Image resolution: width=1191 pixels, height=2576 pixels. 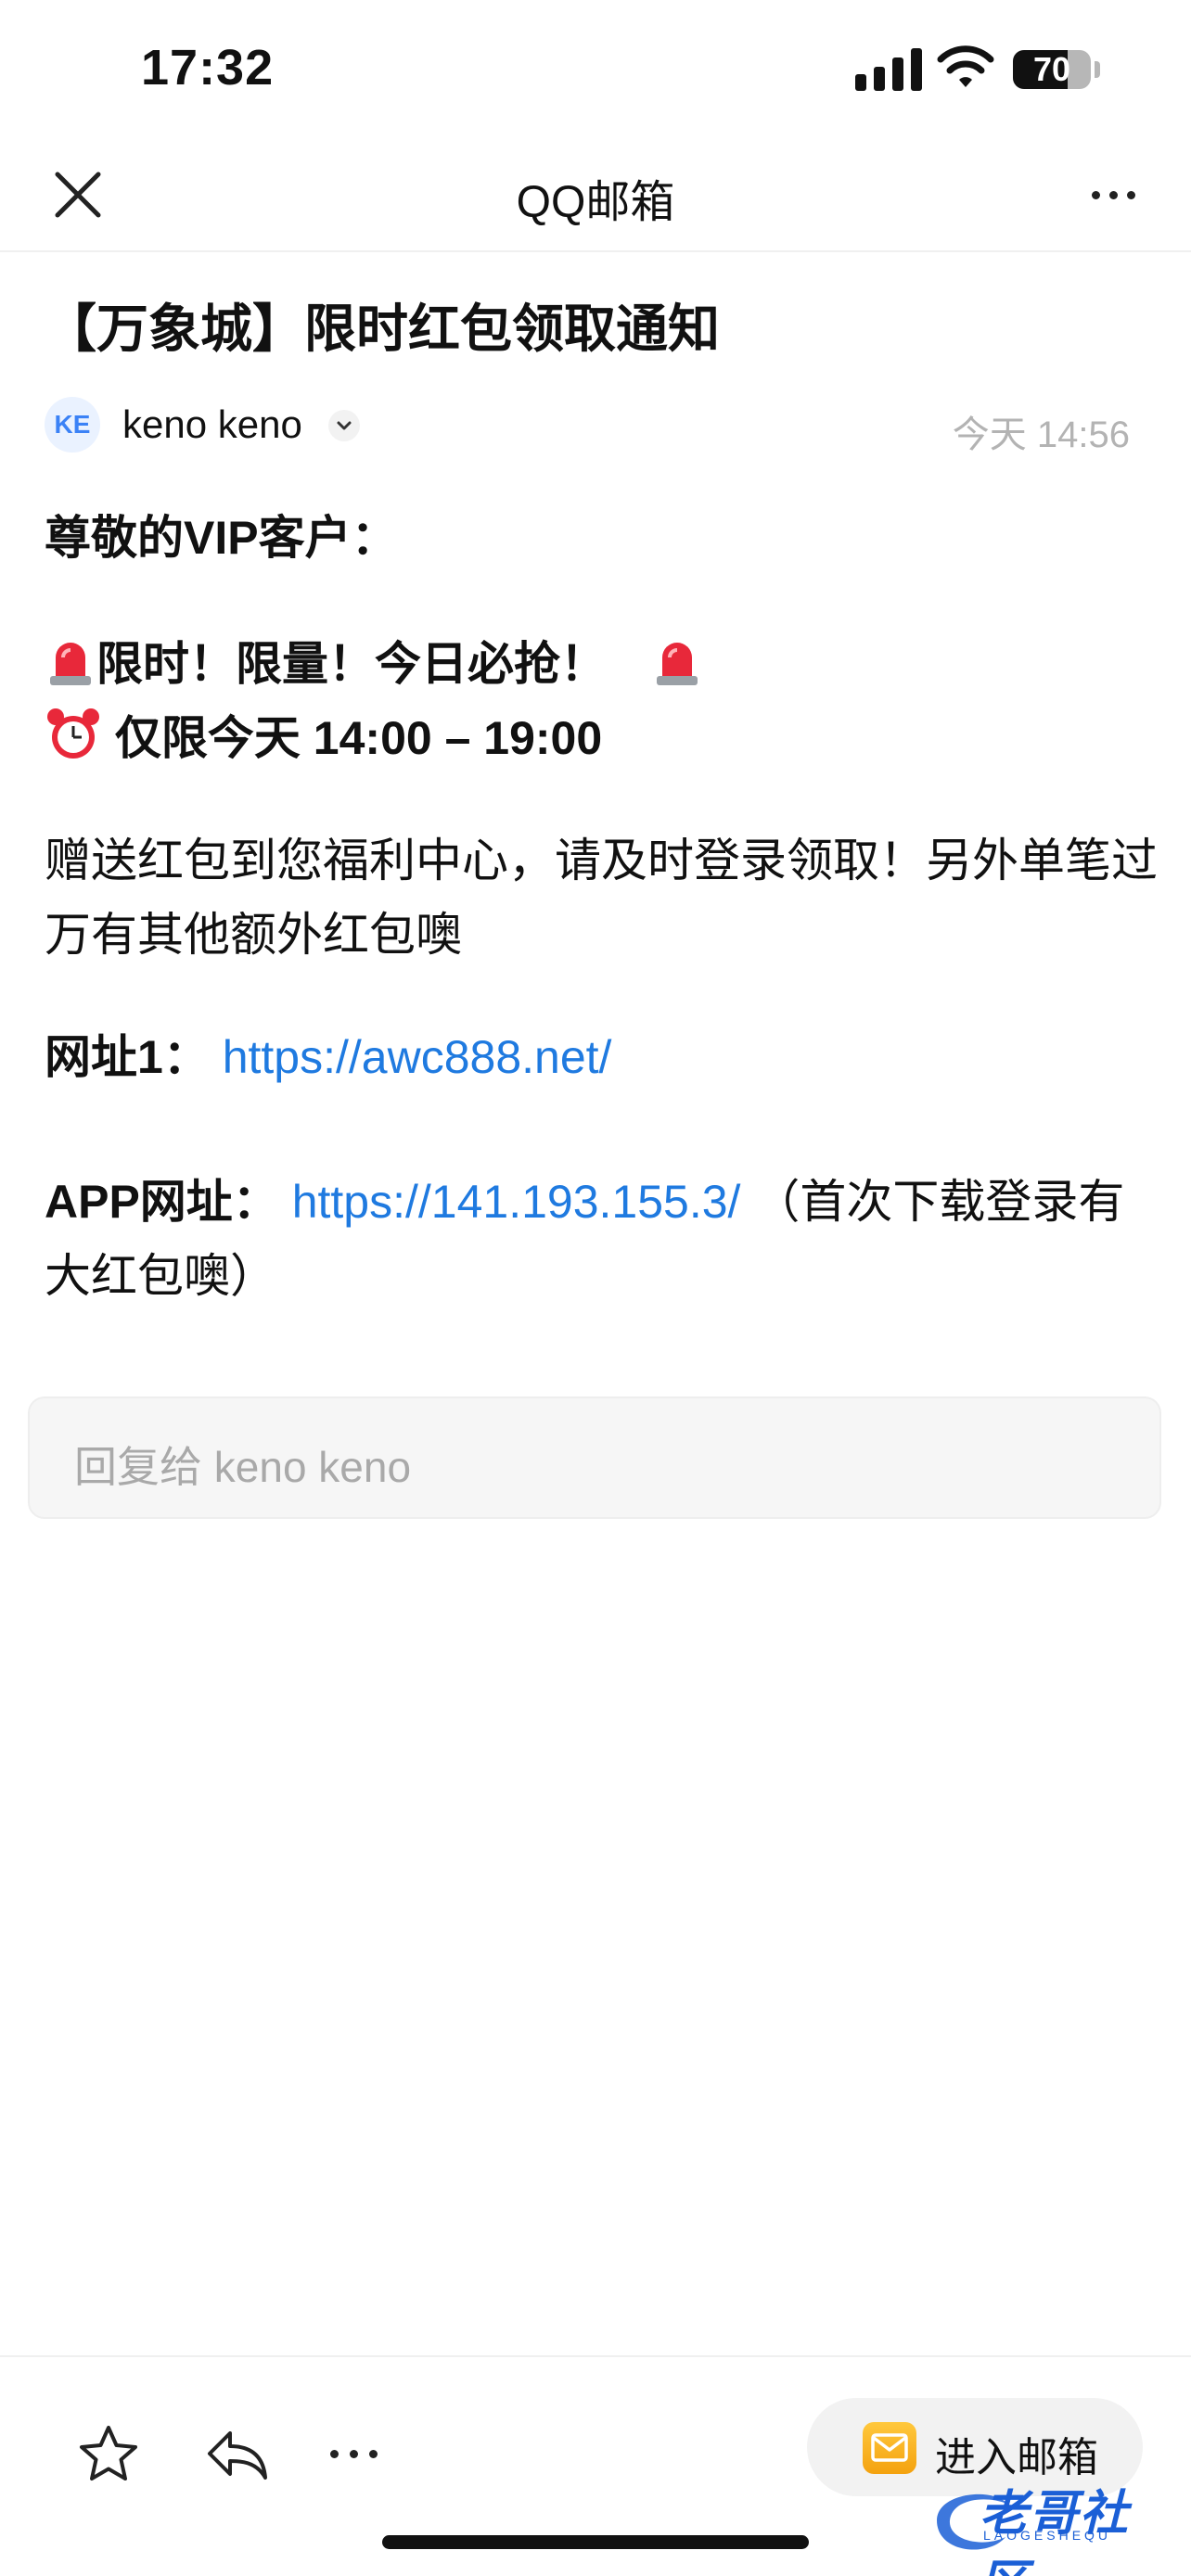 What do you see at coordinates (222, 538) in the screenshot?
I see `email-greeting: 尊敬的VIP客户：` at bounding box center [222, 538].